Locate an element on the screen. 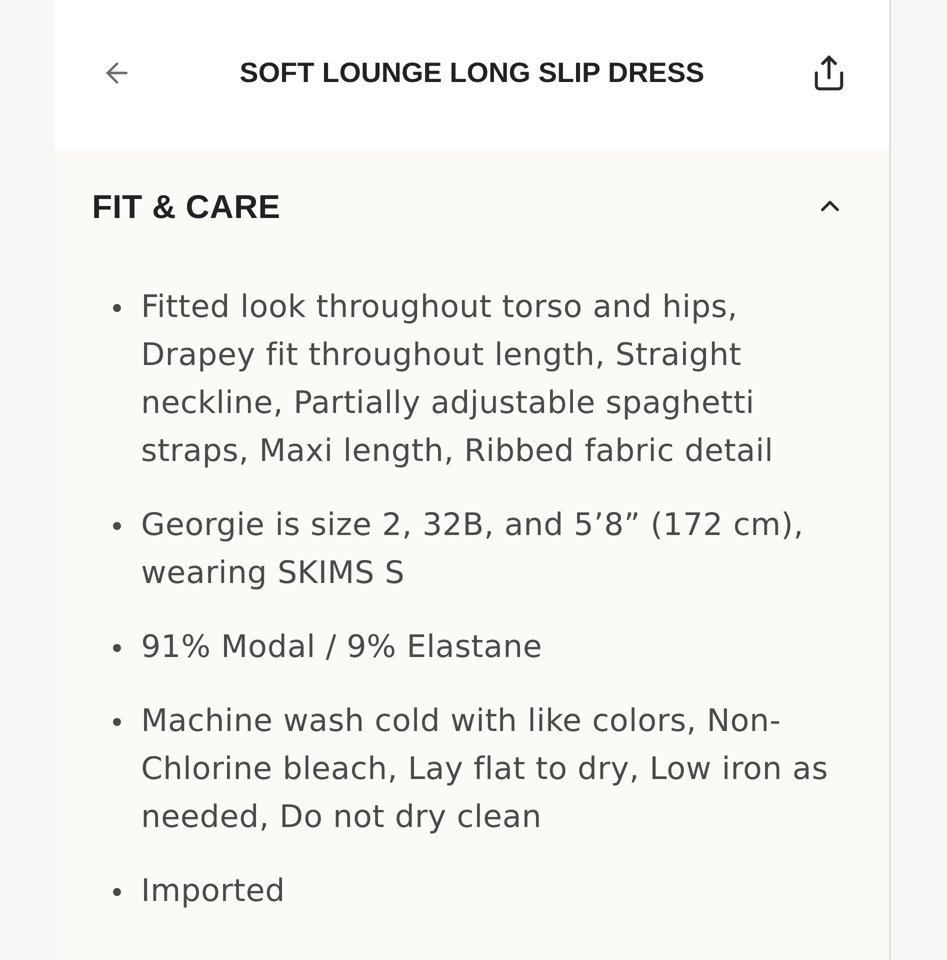 The height and width of the screenshot is (960, 947). product-title: SOFT LOUNGE LONG SLIP DRESS is located at coordinates (472, 73).